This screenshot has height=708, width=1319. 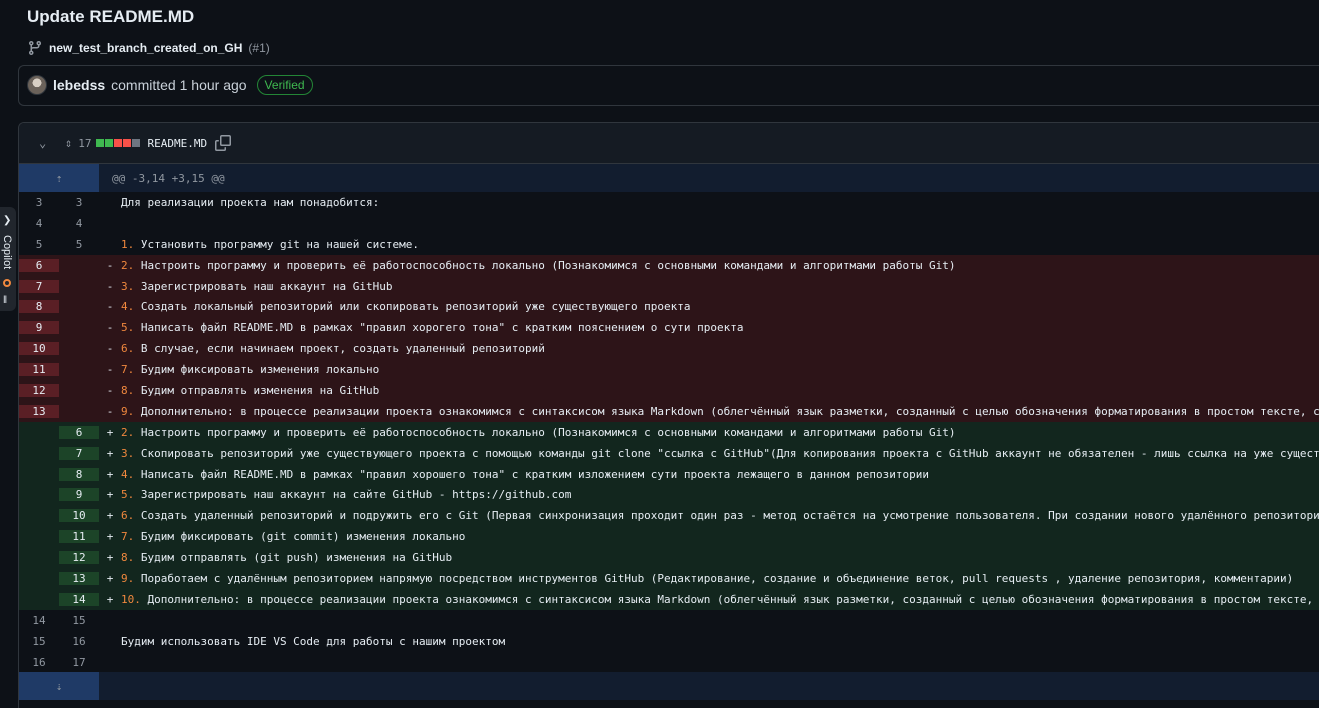 What do you see at coordinates (79, 244) in the screenshot?
I see `new-line-number: 5` at bounding box center [79, 244].